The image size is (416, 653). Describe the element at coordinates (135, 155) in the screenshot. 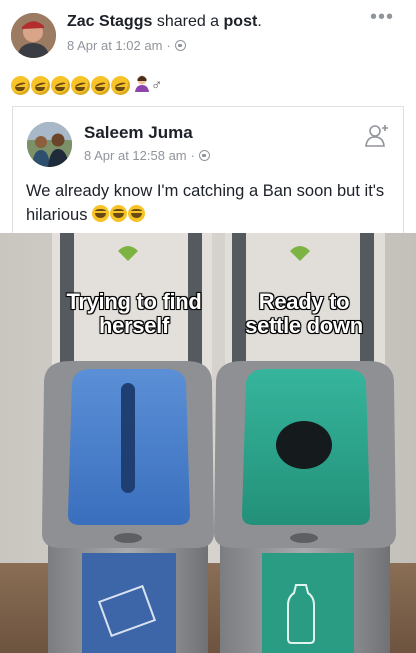

I see `shared-post-timestamp: 8 Apr at 12:58 am` at that location.